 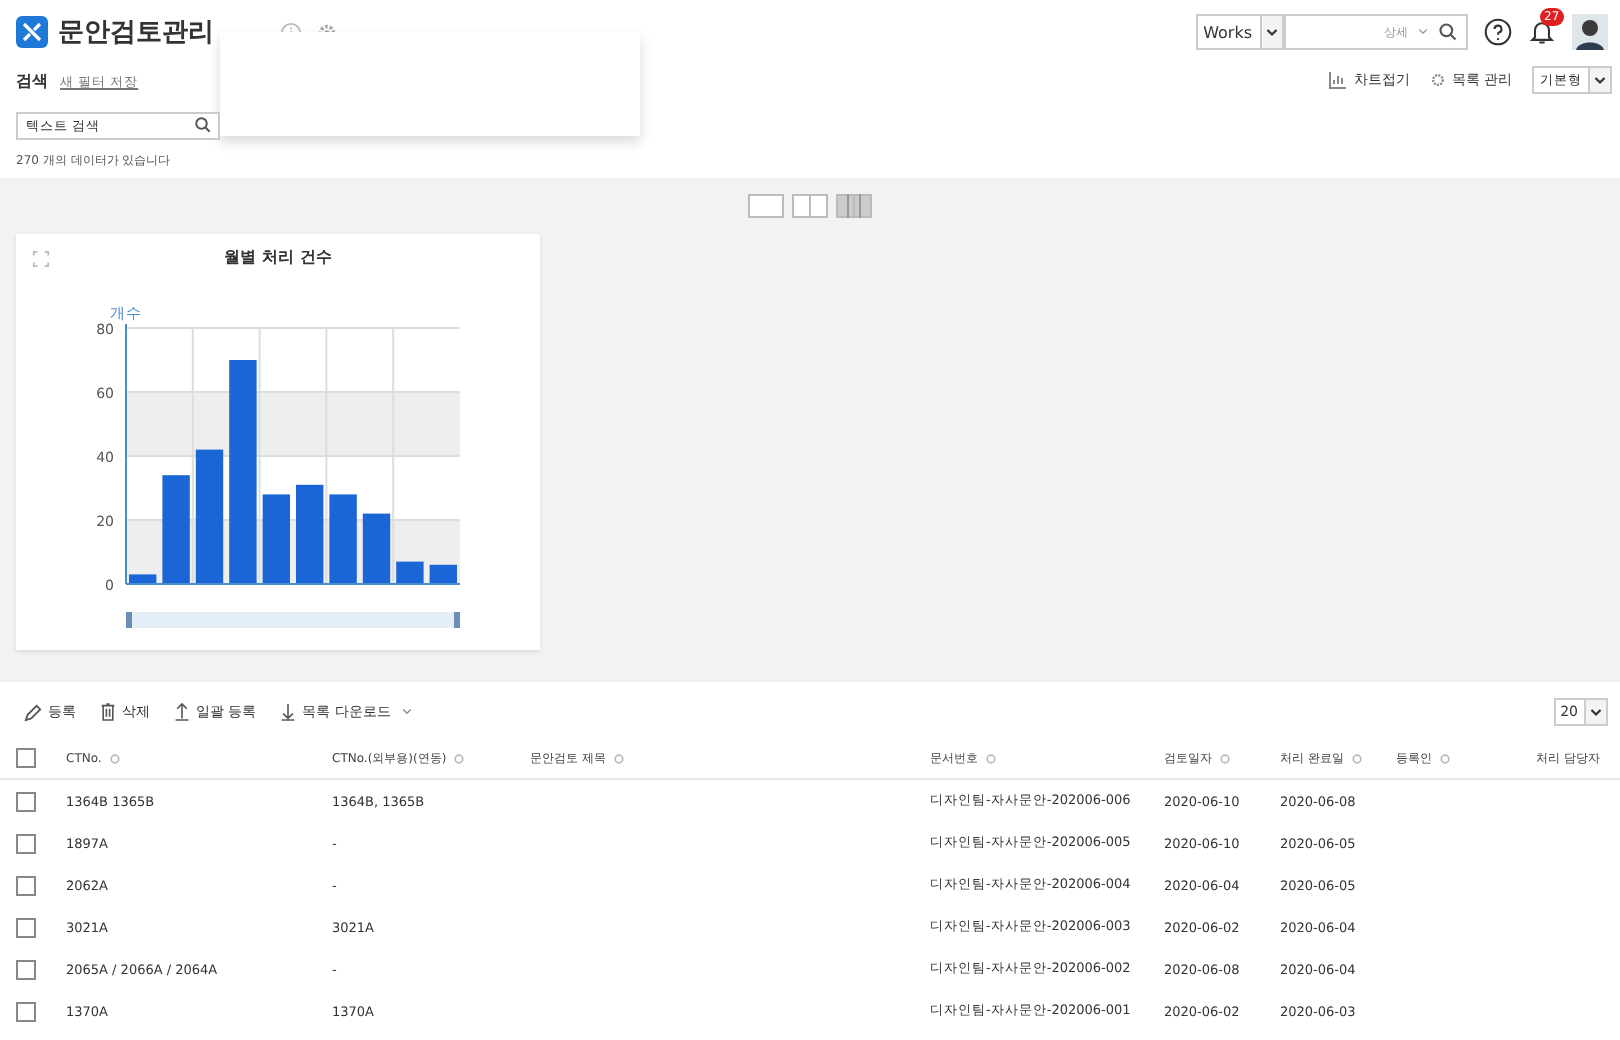 What do you see at coordinates (1542, 32) in the screenshot?
I see `bell-icon` at bounding box center [1542, 32].